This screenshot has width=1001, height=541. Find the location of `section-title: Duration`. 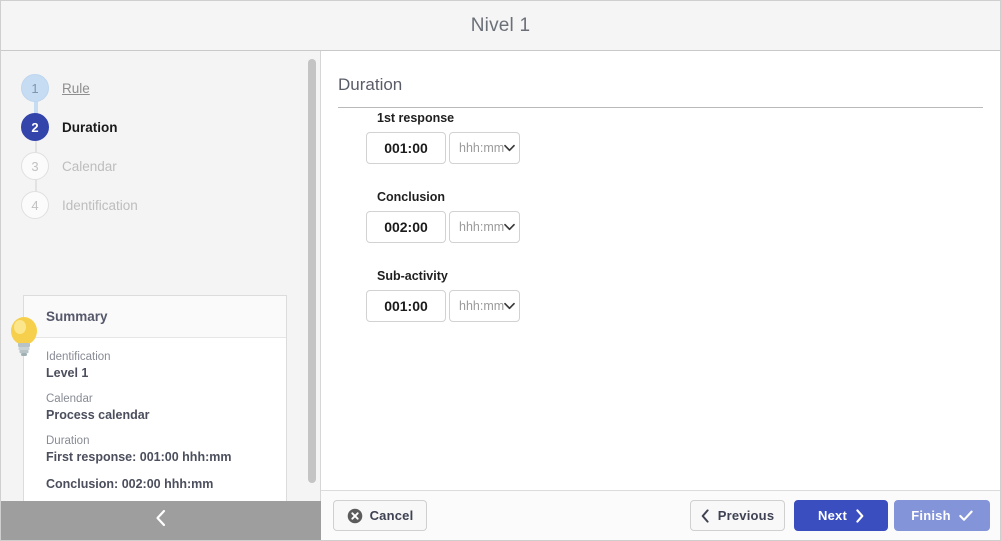

section-title: Duration is located at coordinates (660, 91).